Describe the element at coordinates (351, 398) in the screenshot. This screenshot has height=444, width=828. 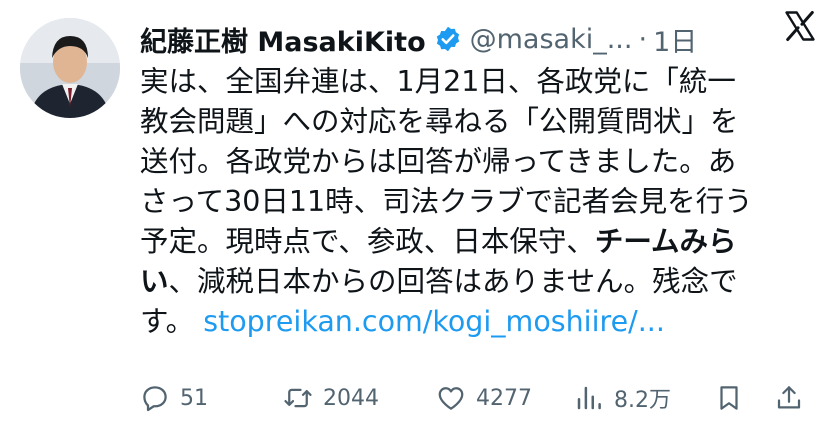
I see `retweet-count: 2044` at that location.